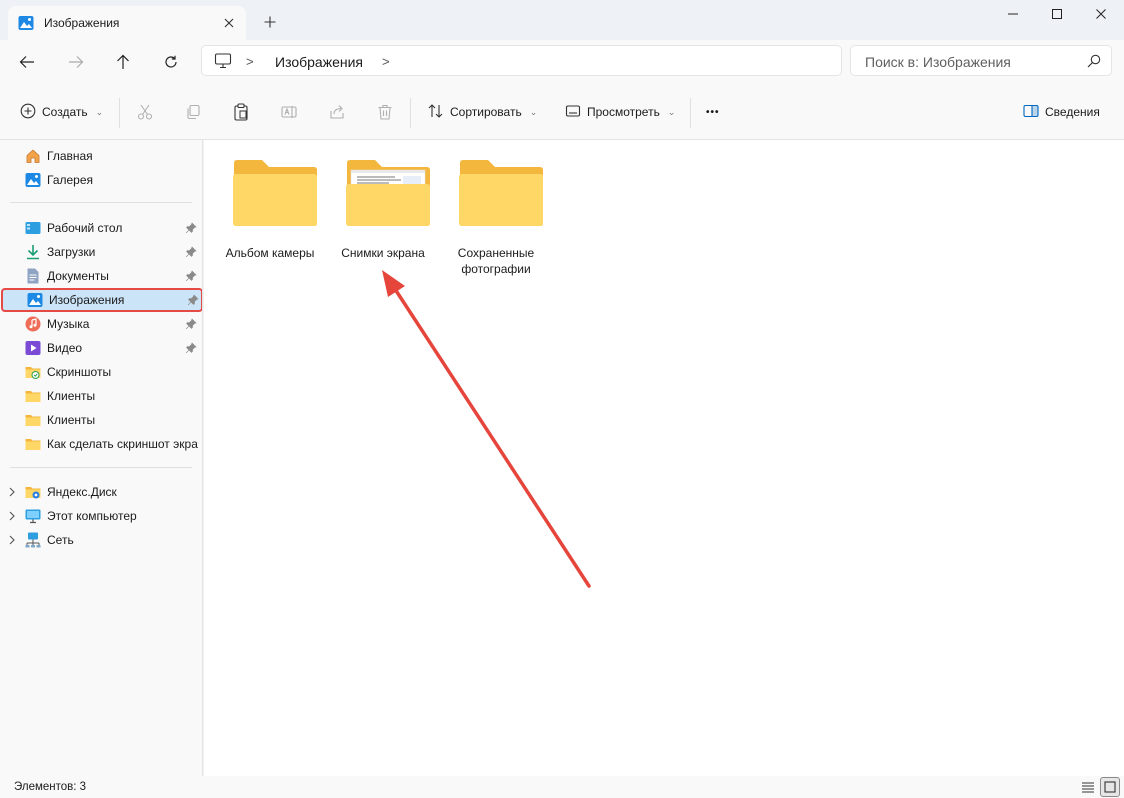 Image resolution: width=1124 pixels, height=798 pixels. What do you see at coordinates (270, 253) in the screenshot?
I see `folder-name: Альбом камеры` at bounding box center [270, 253].